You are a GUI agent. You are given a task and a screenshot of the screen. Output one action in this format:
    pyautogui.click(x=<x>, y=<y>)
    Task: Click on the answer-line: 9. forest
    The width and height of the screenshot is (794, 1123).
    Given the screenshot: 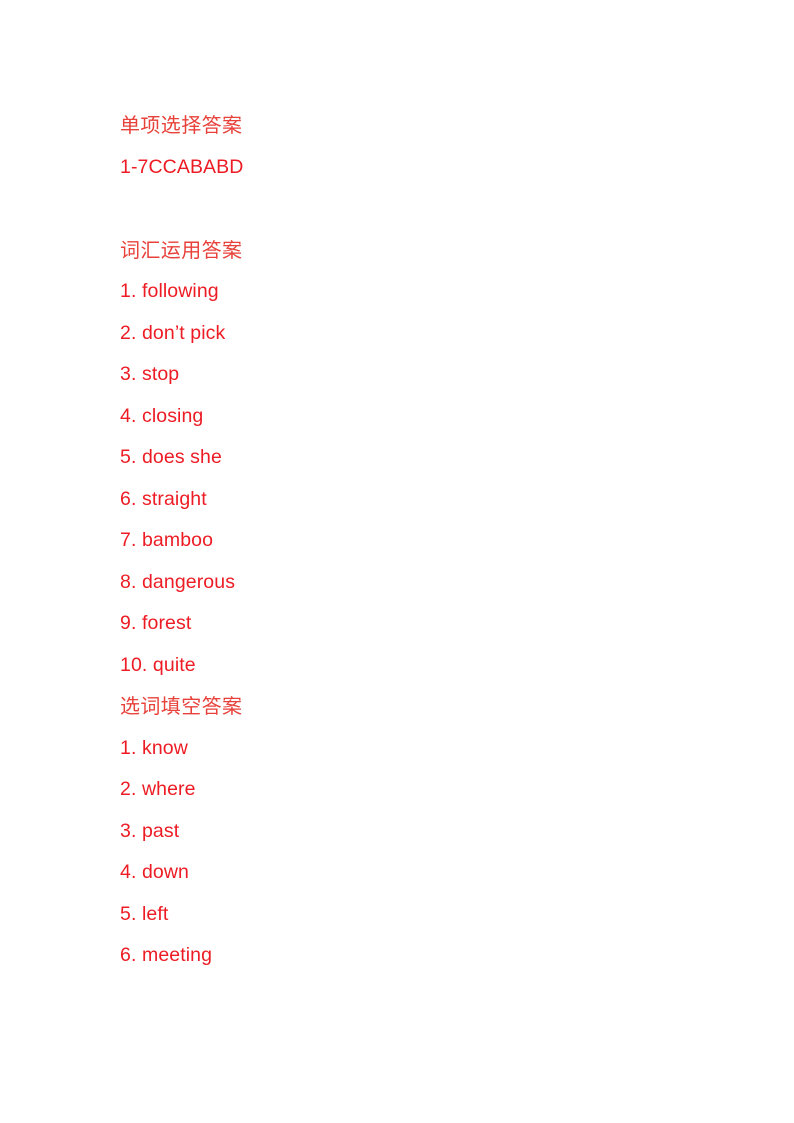 What is the action you would take?
    pyautogui.click(x=156, y=623)
    